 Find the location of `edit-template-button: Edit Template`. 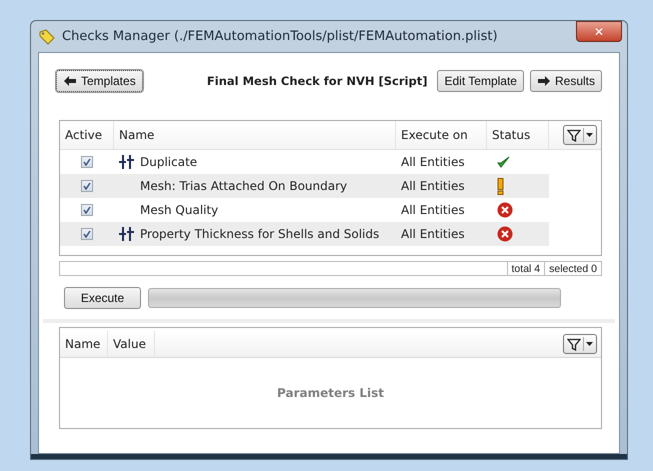

edit-template-button: Edit Template is located at coordinates (480, 81).